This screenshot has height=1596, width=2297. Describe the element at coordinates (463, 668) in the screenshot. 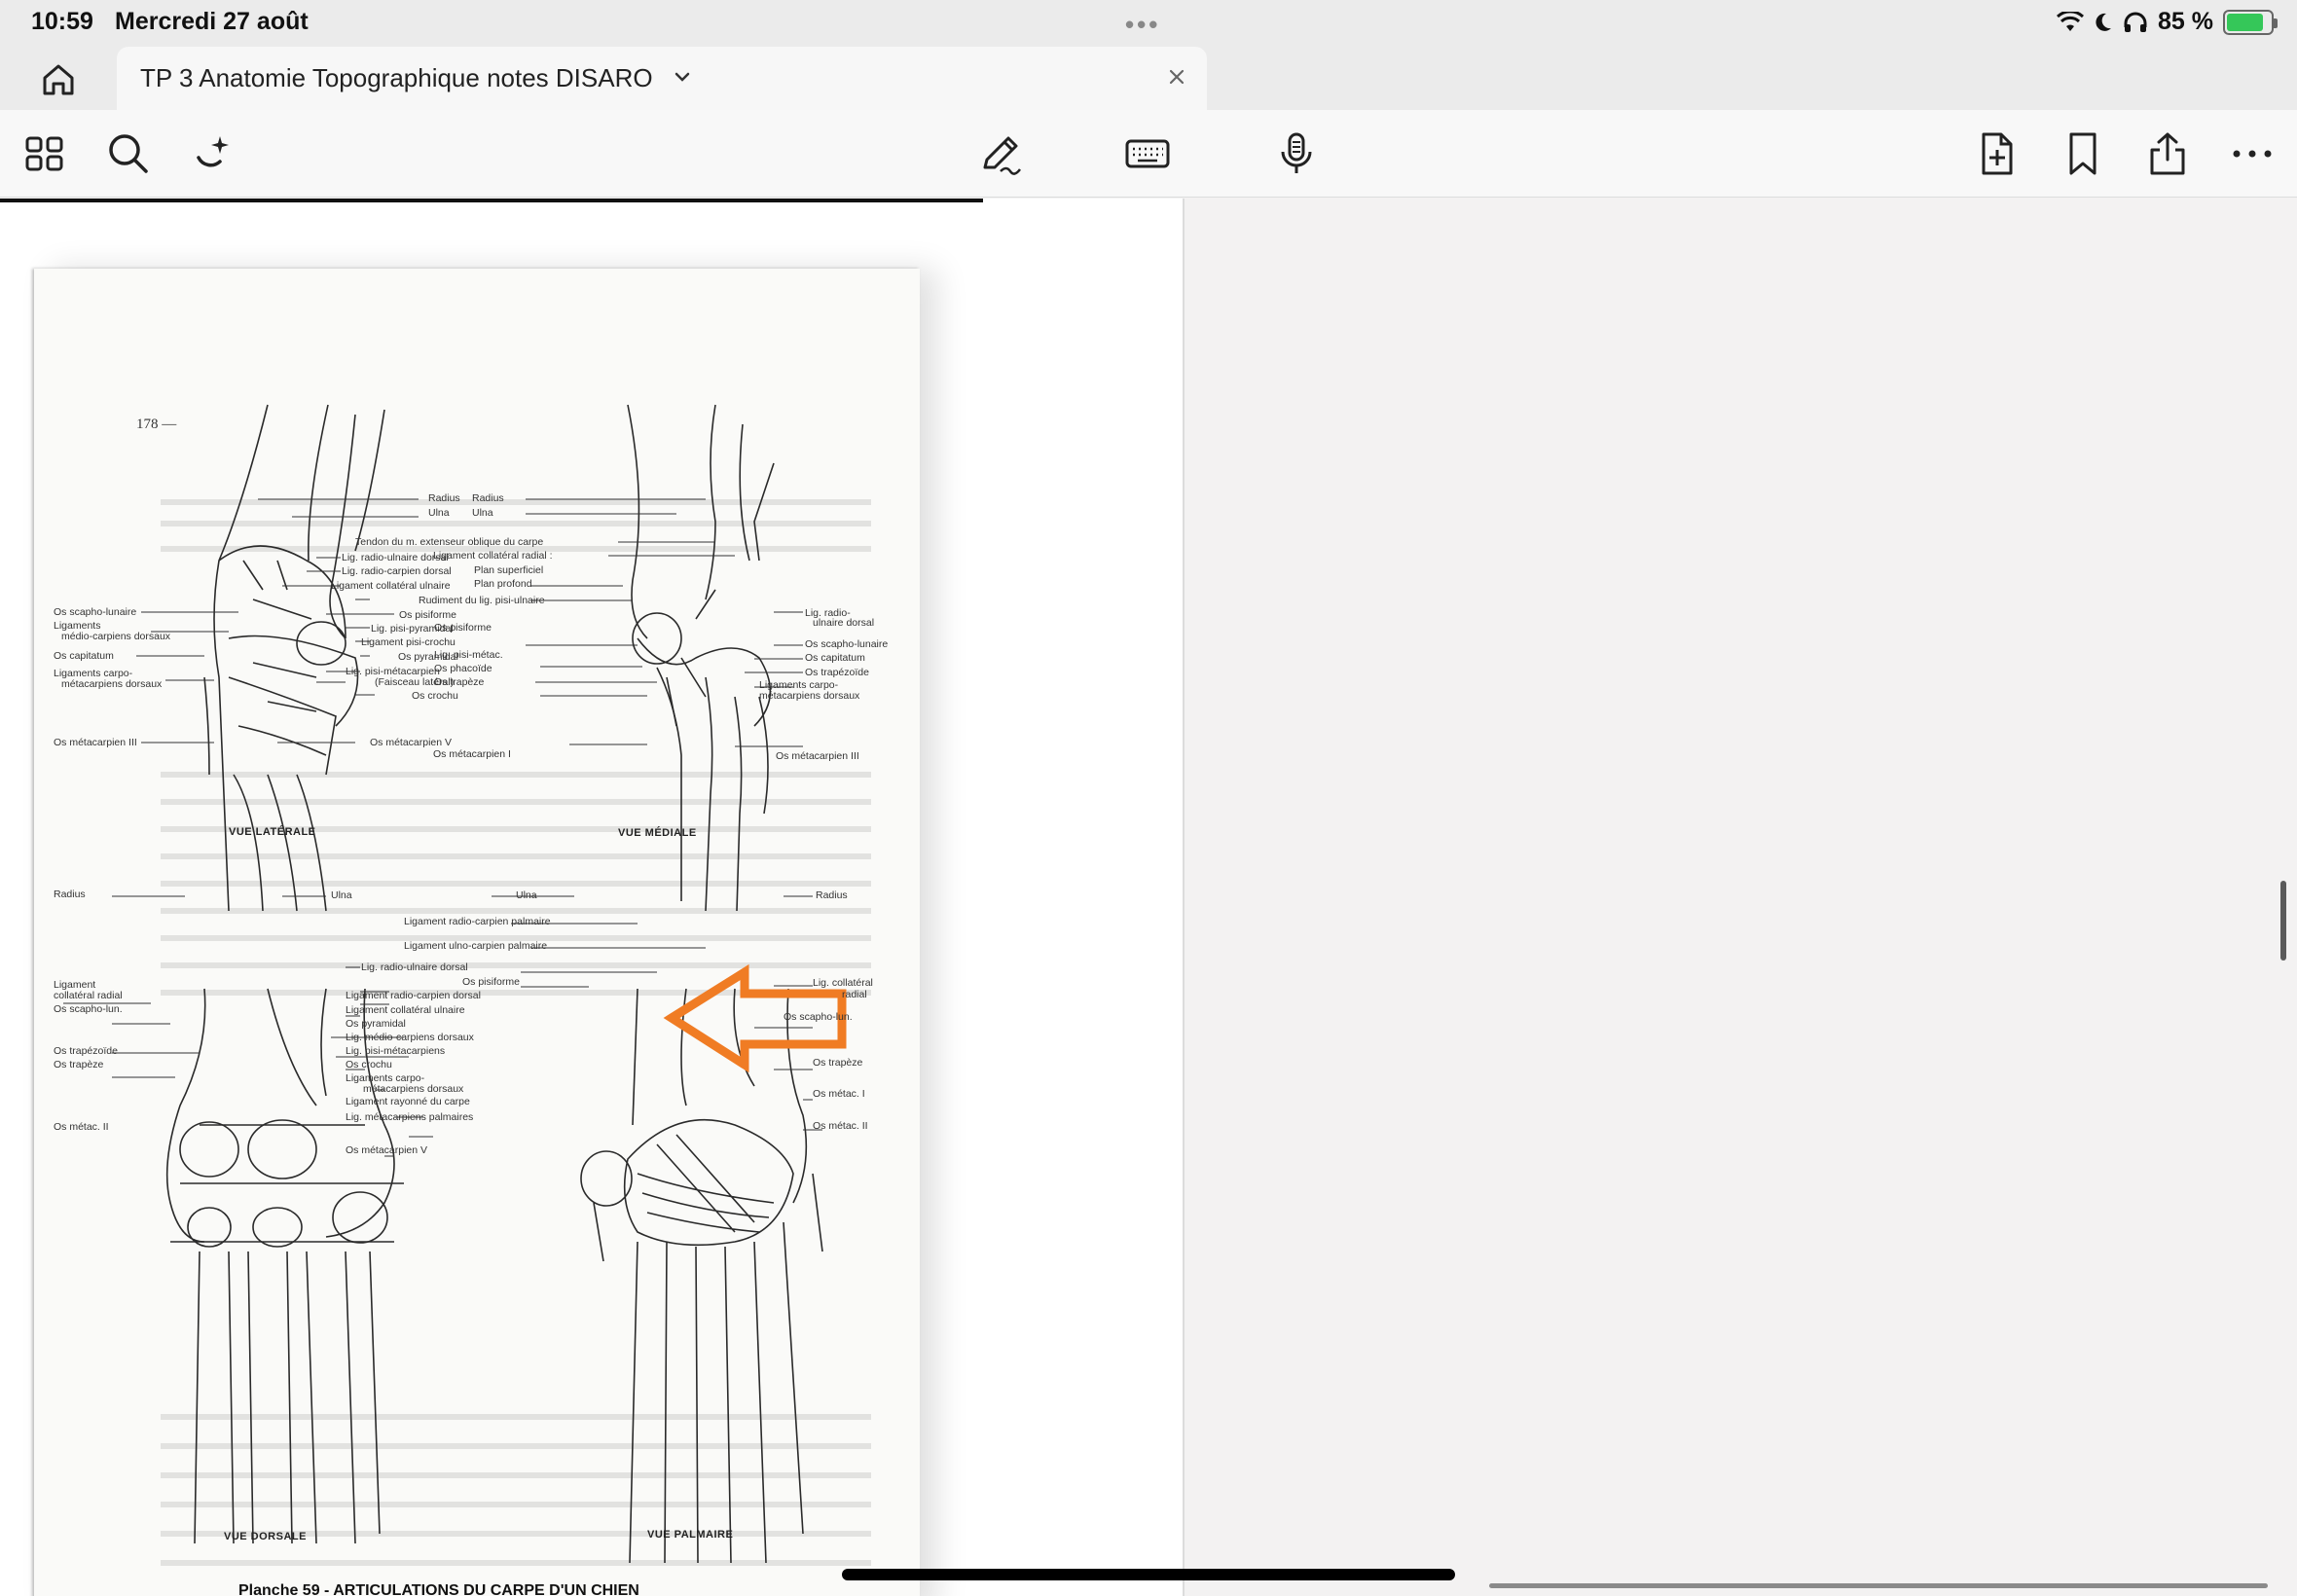

I see `label: Os phacoïde` at that location.